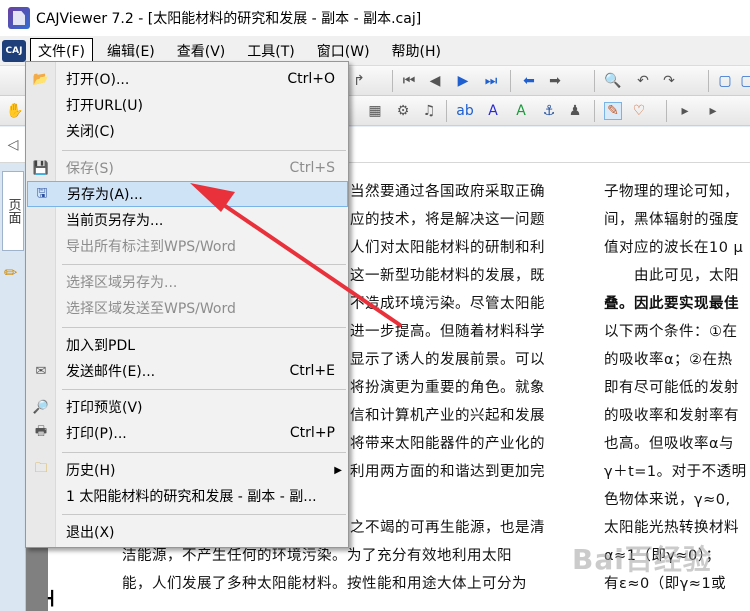 This screenshot has height=611, width=750. I want to click on doc-line: 将扮演更为重要的角色。就象, so click(447, 388).